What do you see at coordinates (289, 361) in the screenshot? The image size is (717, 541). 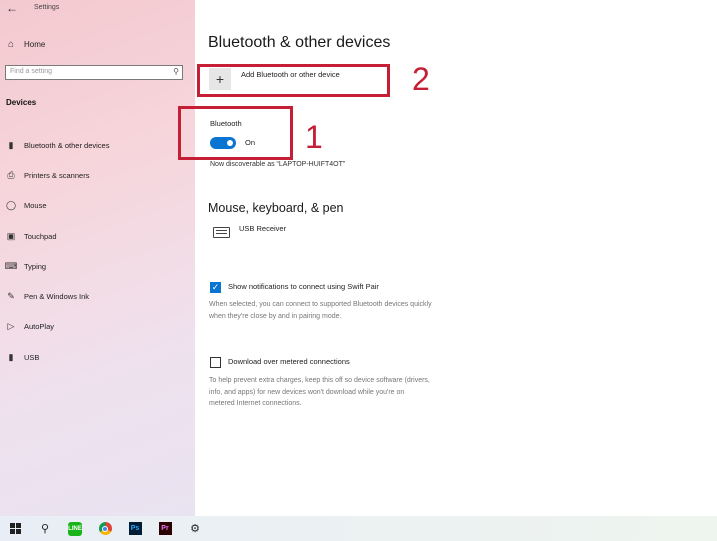 I see `metered-label: Download over metered connections` at bounding box center [289, 361].